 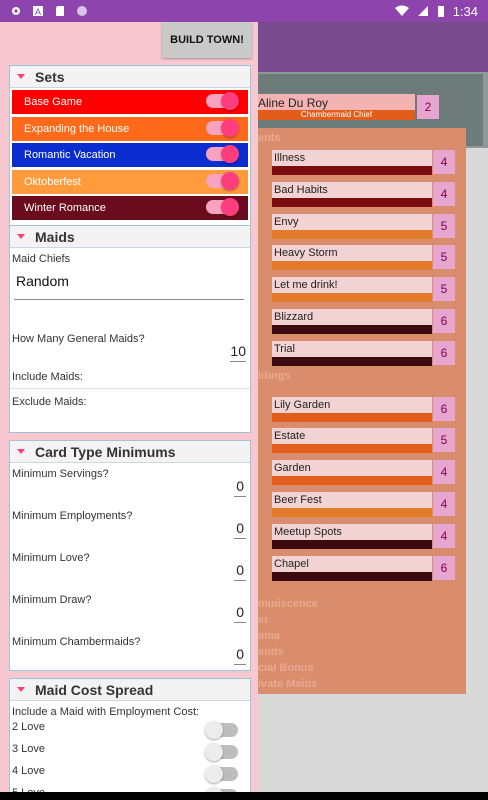 What do you see at coordinates (47, 377) in the screenshot?
I see `include-maids-label: Include Maids:` at bounding box center [47, 377].